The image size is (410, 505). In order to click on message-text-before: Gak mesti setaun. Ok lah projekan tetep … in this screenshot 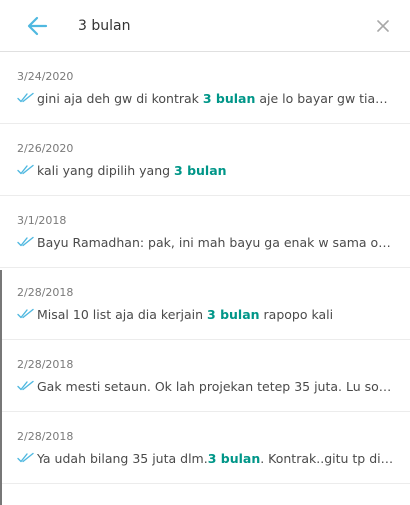, I will do `click(216, 386)`.